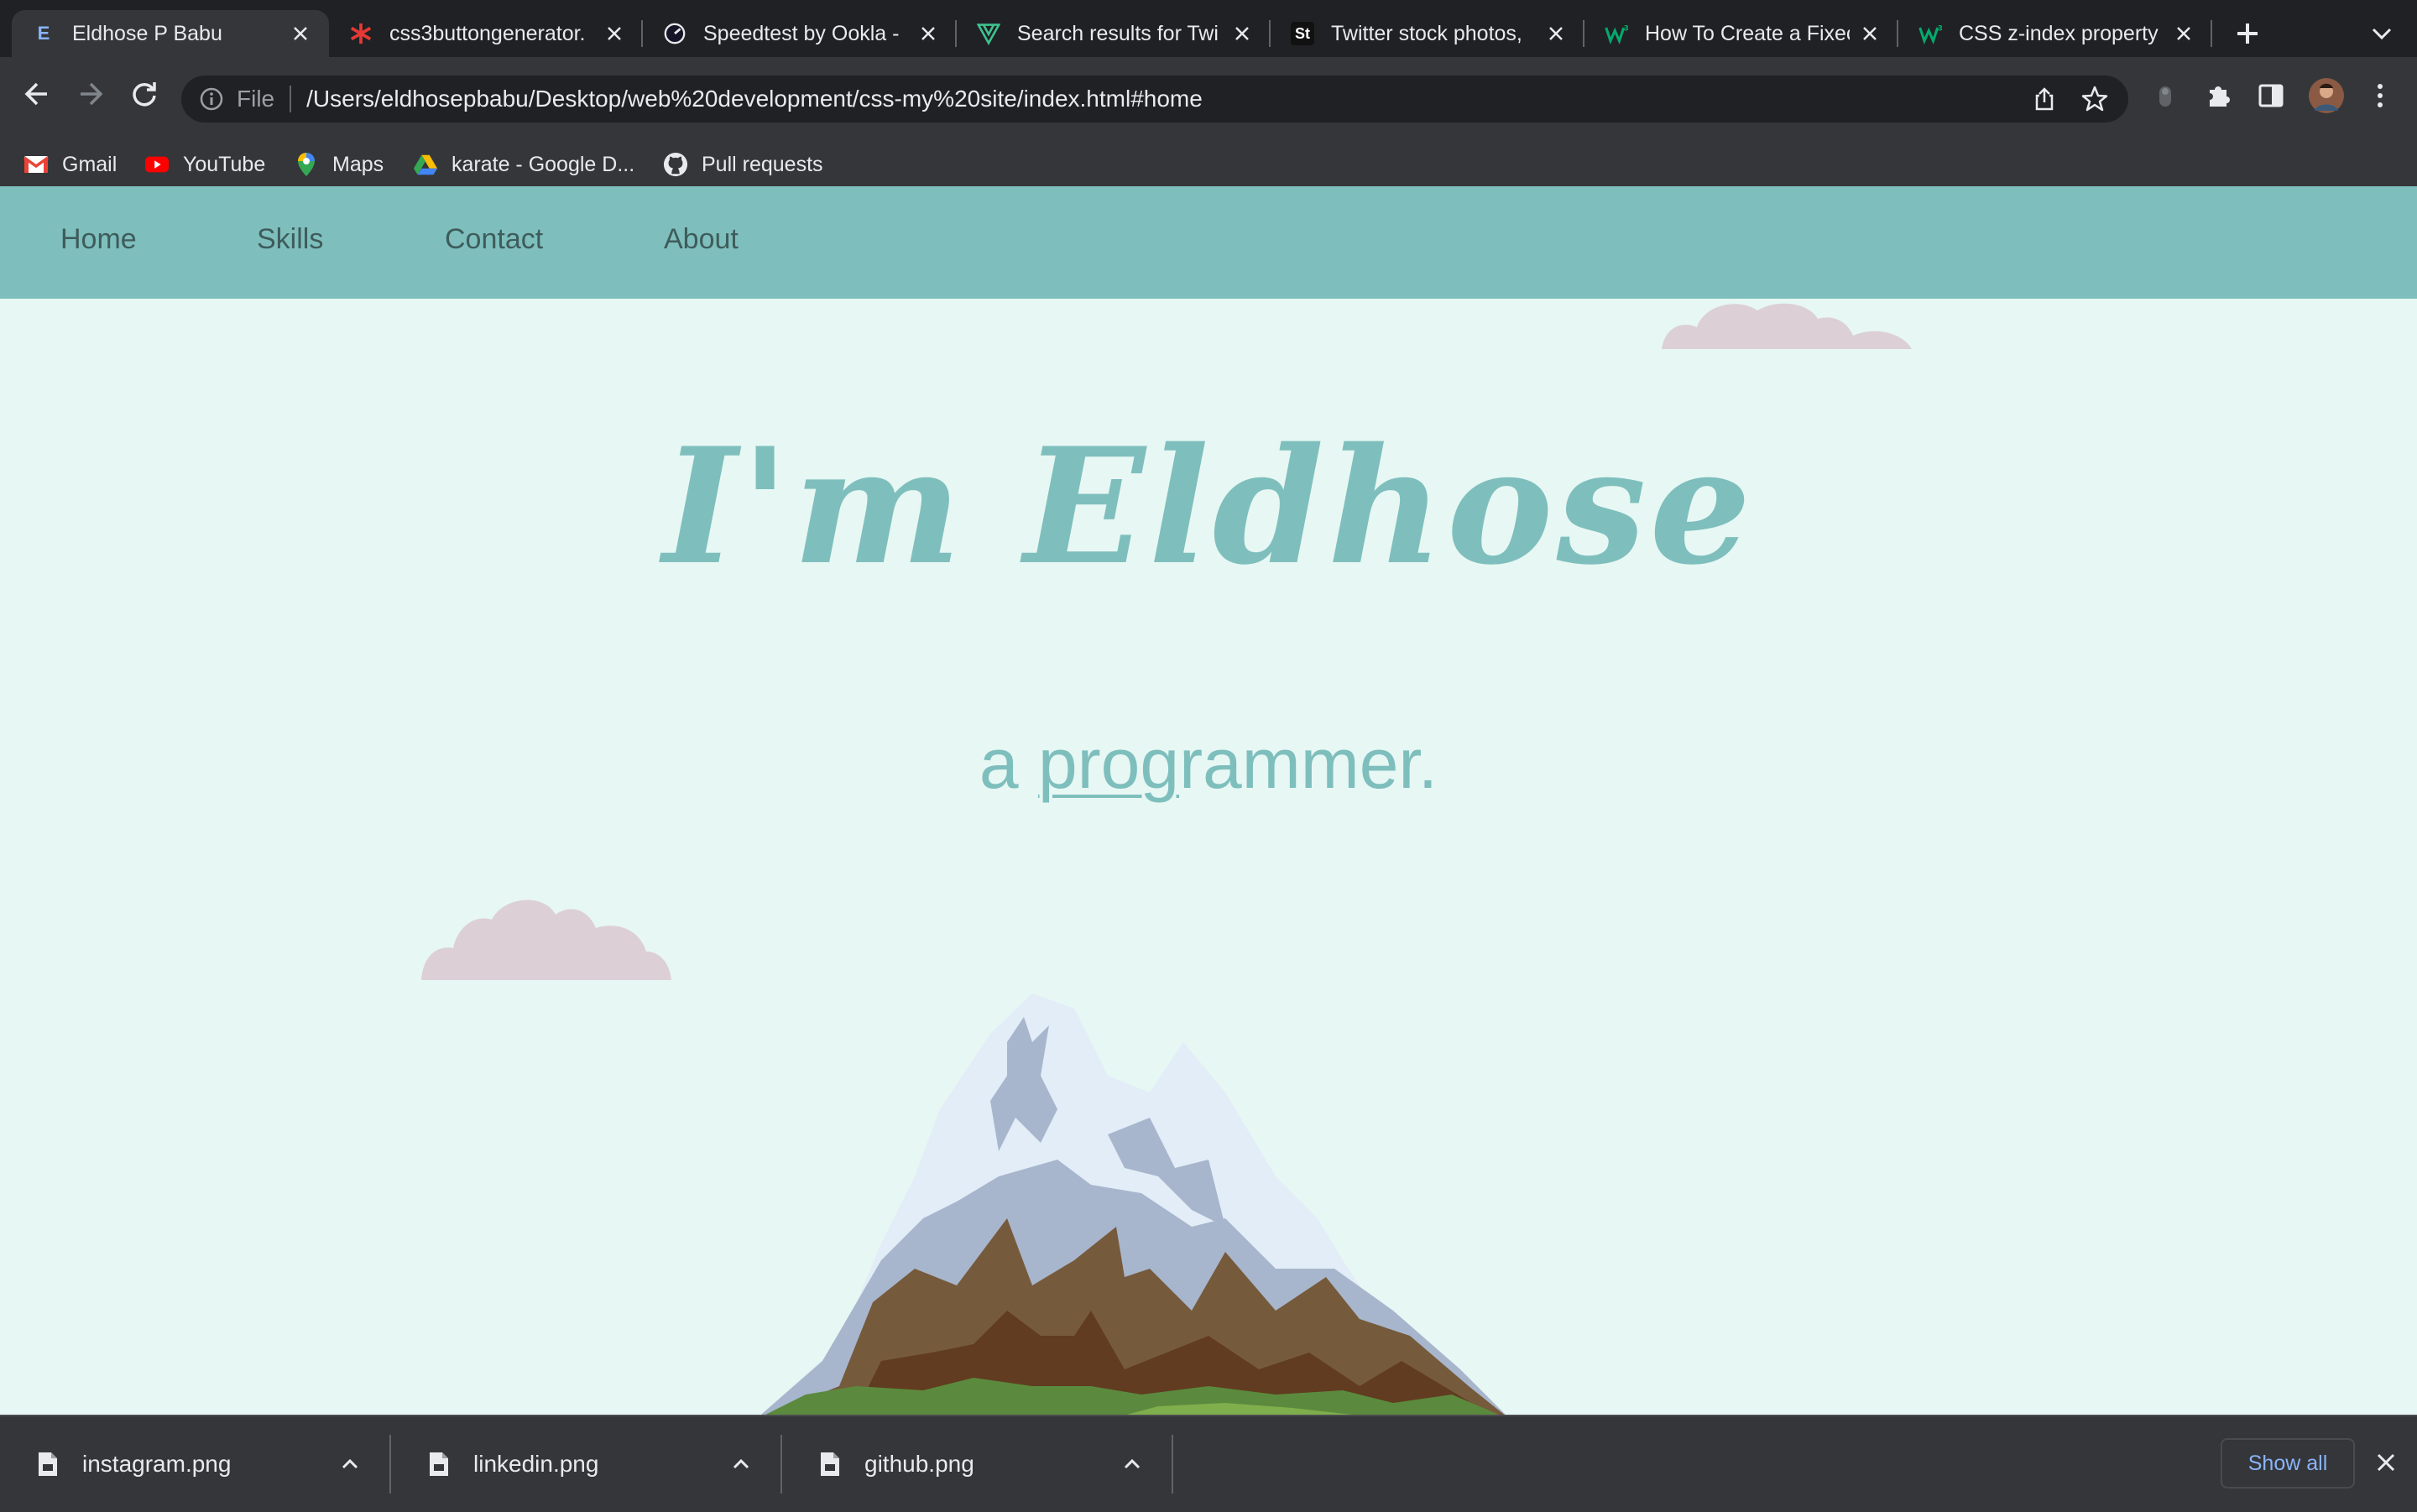  I want to click on omnibox-divider, so click(291, 99).